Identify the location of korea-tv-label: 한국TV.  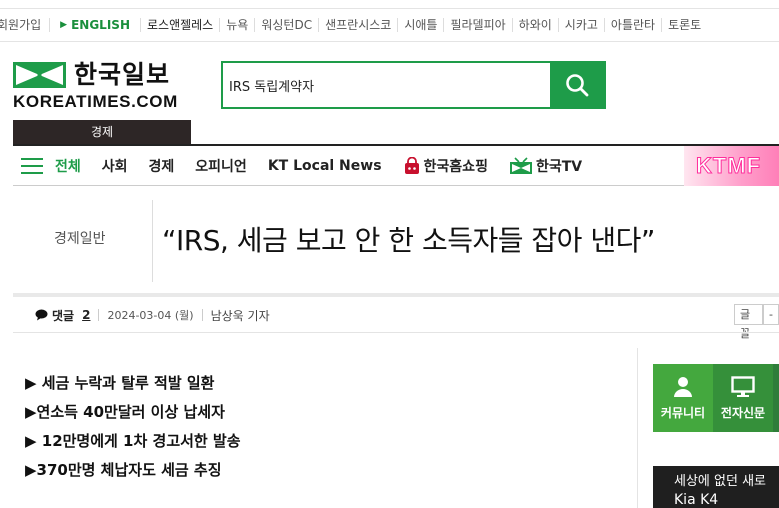
(559, 166).